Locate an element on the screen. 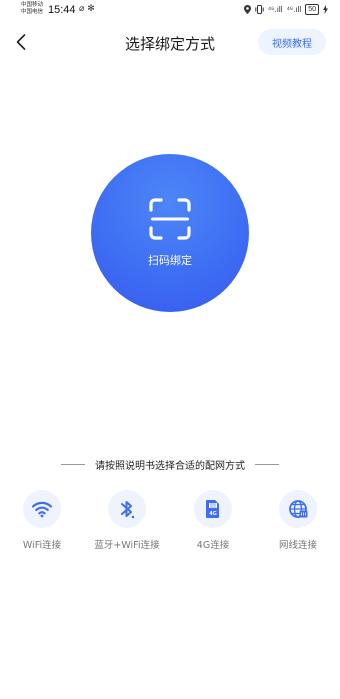  carrier-names: 中国移动 中国电信 is located at coordinates (32, 9).